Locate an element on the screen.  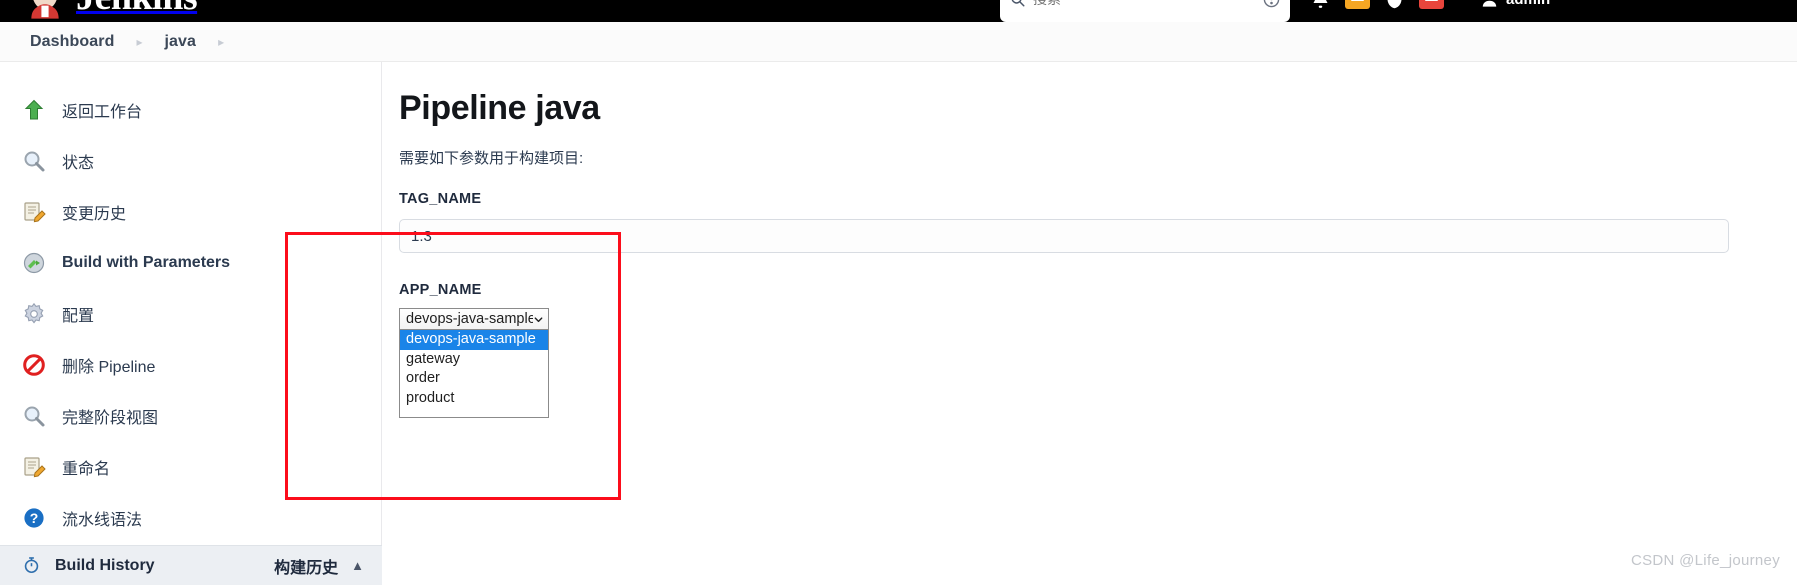
user-name-label: admin is located at coordinates (1528, 4).